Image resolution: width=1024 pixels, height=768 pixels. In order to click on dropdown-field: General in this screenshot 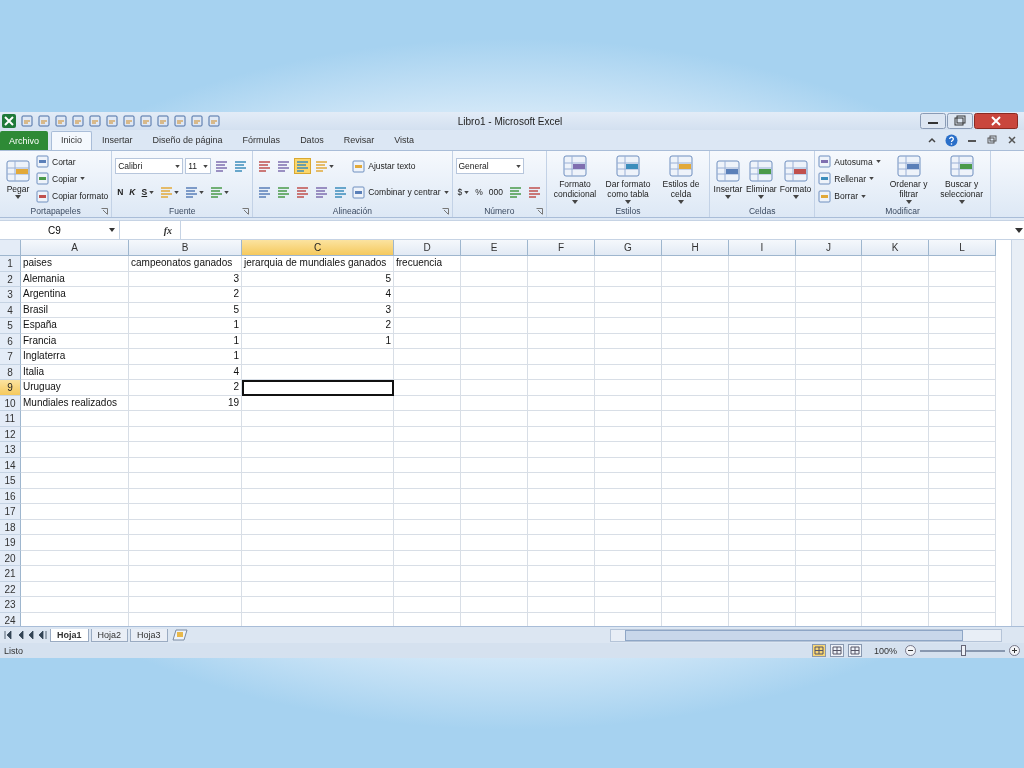, I will do `click(489, 166)`.